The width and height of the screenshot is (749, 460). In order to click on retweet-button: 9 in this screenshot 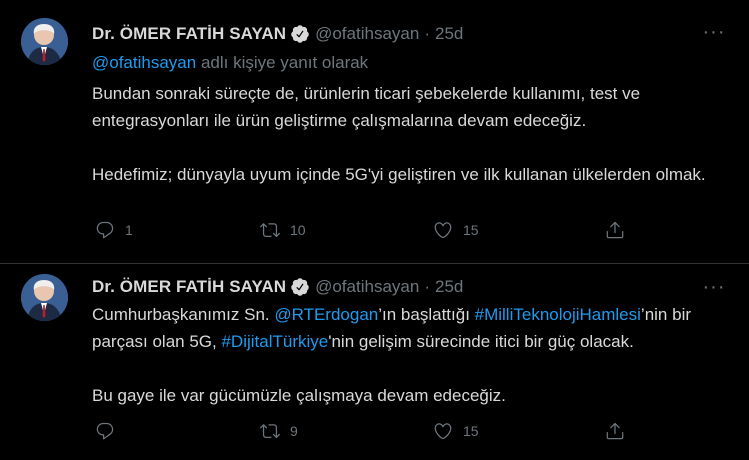, I will do `click(279, 431)`.